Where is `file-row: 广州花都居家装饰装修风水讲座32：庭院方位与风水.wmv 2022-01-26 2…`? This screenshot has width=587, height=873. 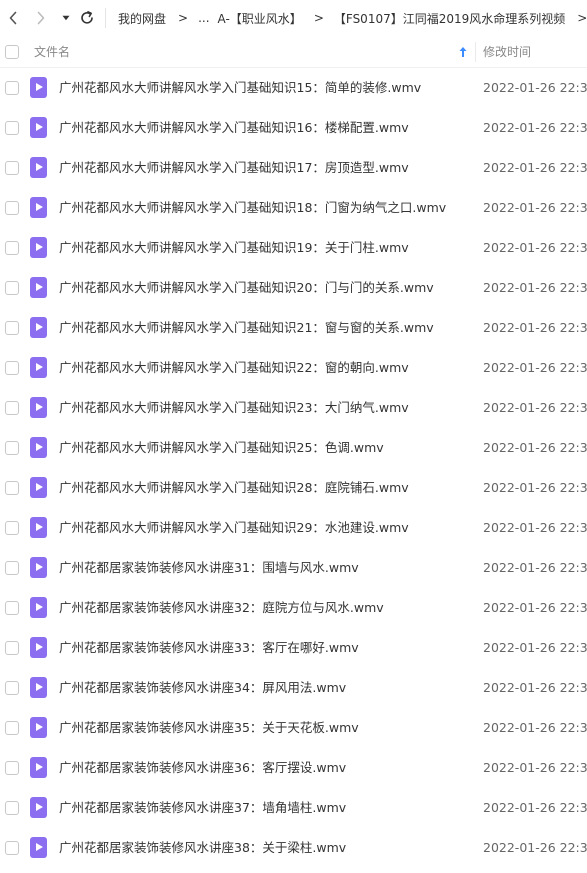
file-row: 广州花都居家装饰装修风水讲座32：庭院方位与风水.wmv 2022-01-26 2… is located at coordinates (293, 608).